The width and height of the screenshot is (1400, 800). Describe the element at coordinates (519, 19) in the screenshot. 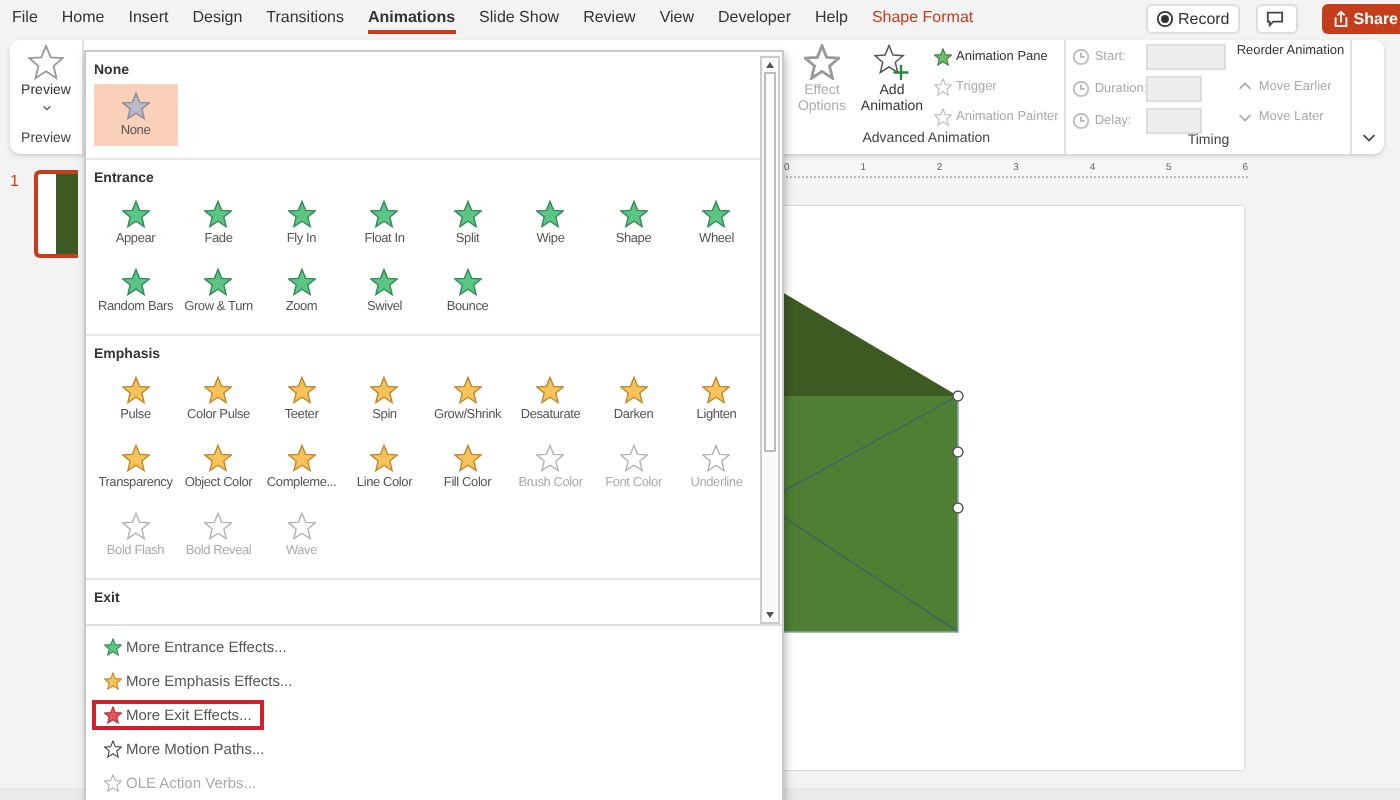

I see `ribbon-tab: Slide Show` at that location.